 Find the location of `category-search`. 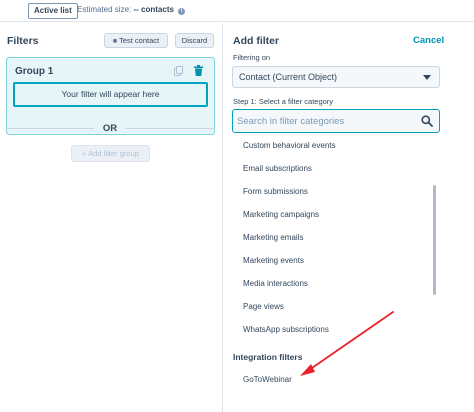

category-search is located at coordinates (336, 121).